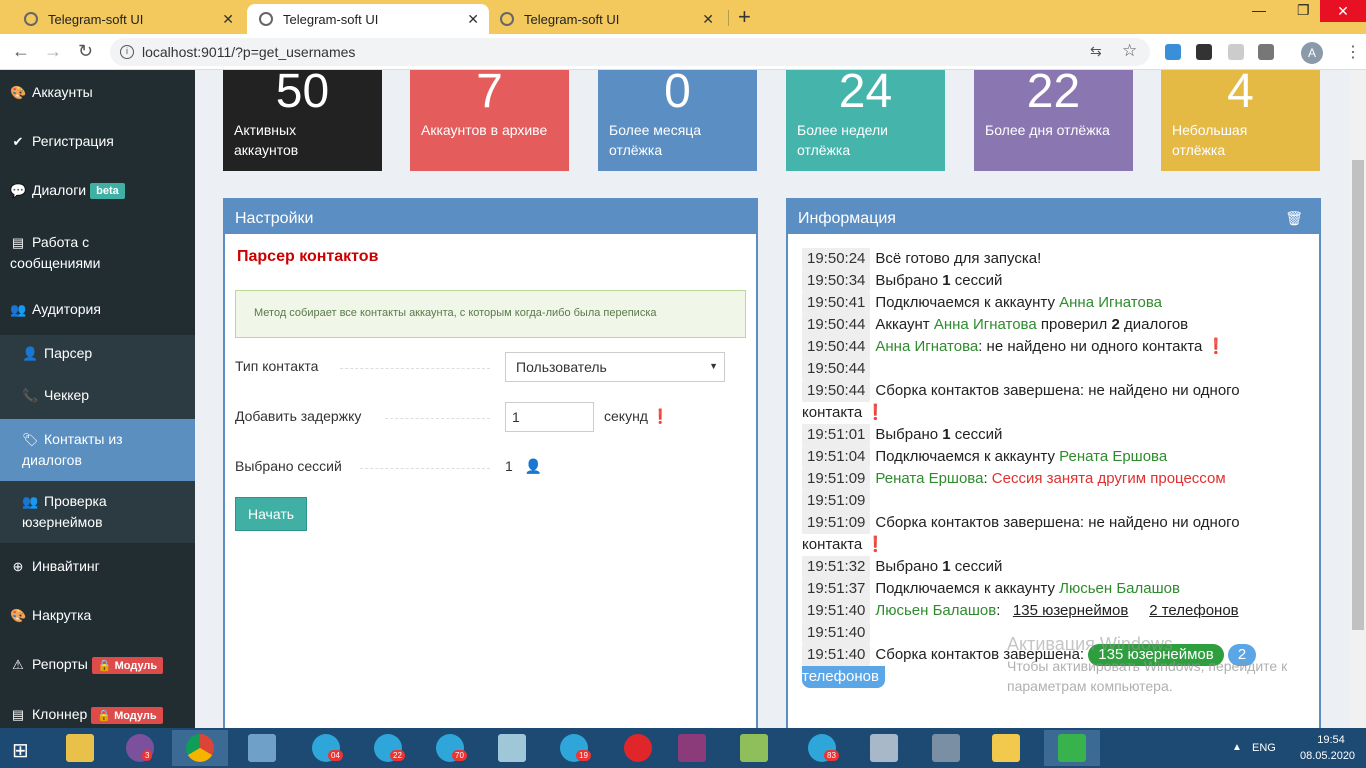  I want to click on panel-title: Настройки, so click(490, 217).